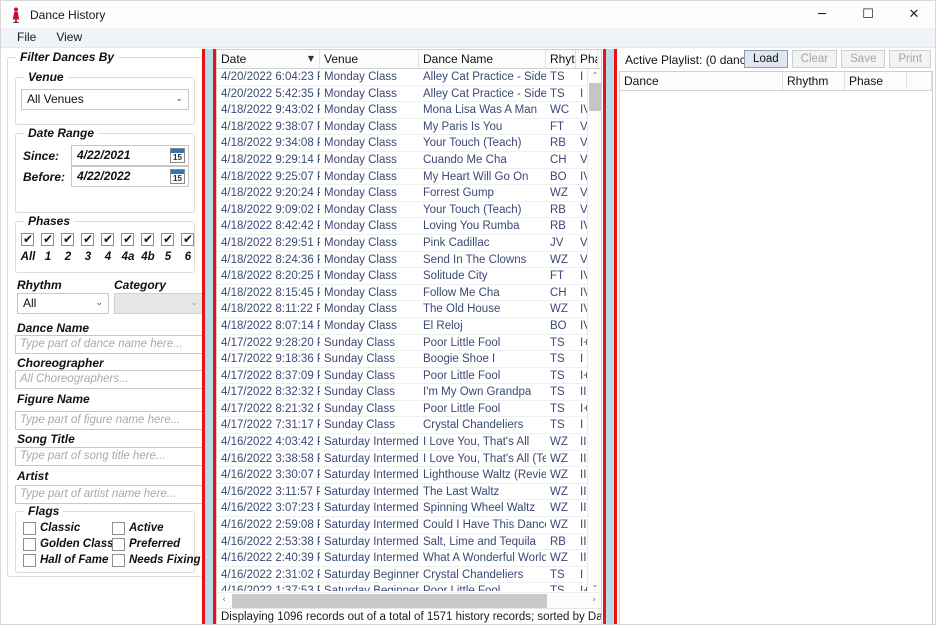 This screenshot has height=625, width=936. I want to click on cell-rhythm: RB, so click(558, 226).